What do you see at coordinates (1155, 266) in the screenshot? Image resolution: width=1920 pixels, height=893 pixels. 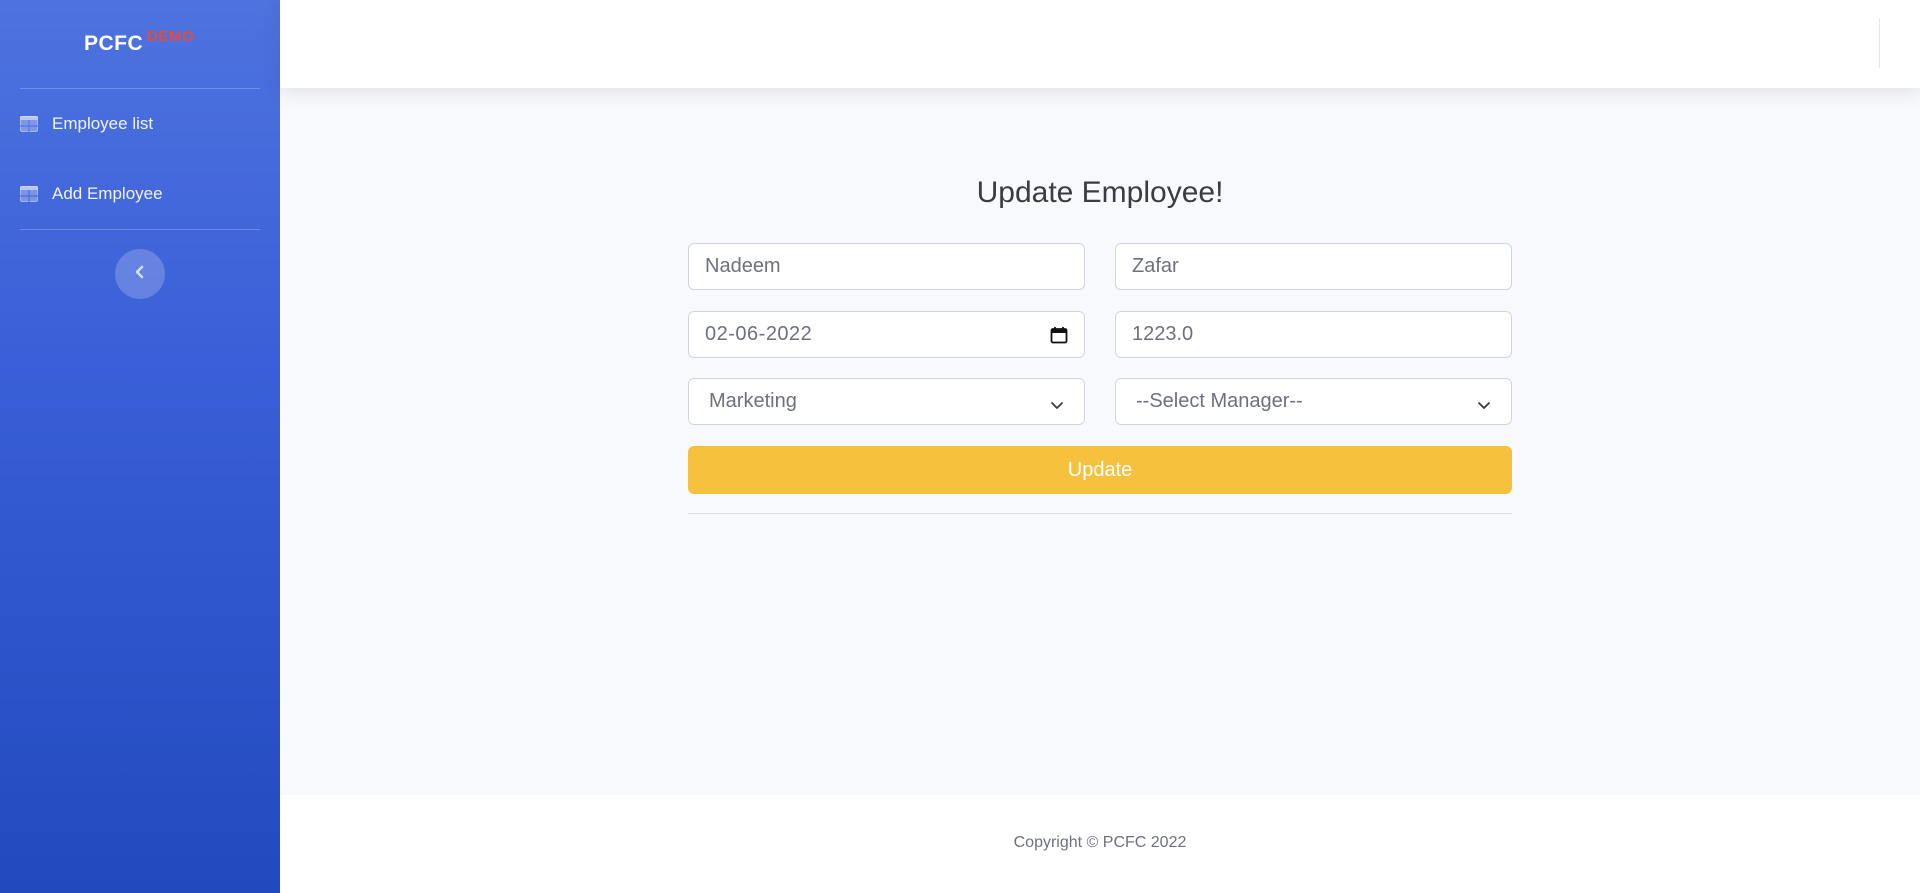 I see `last-name-value: Zafar` at bounding box center [1155, 266].